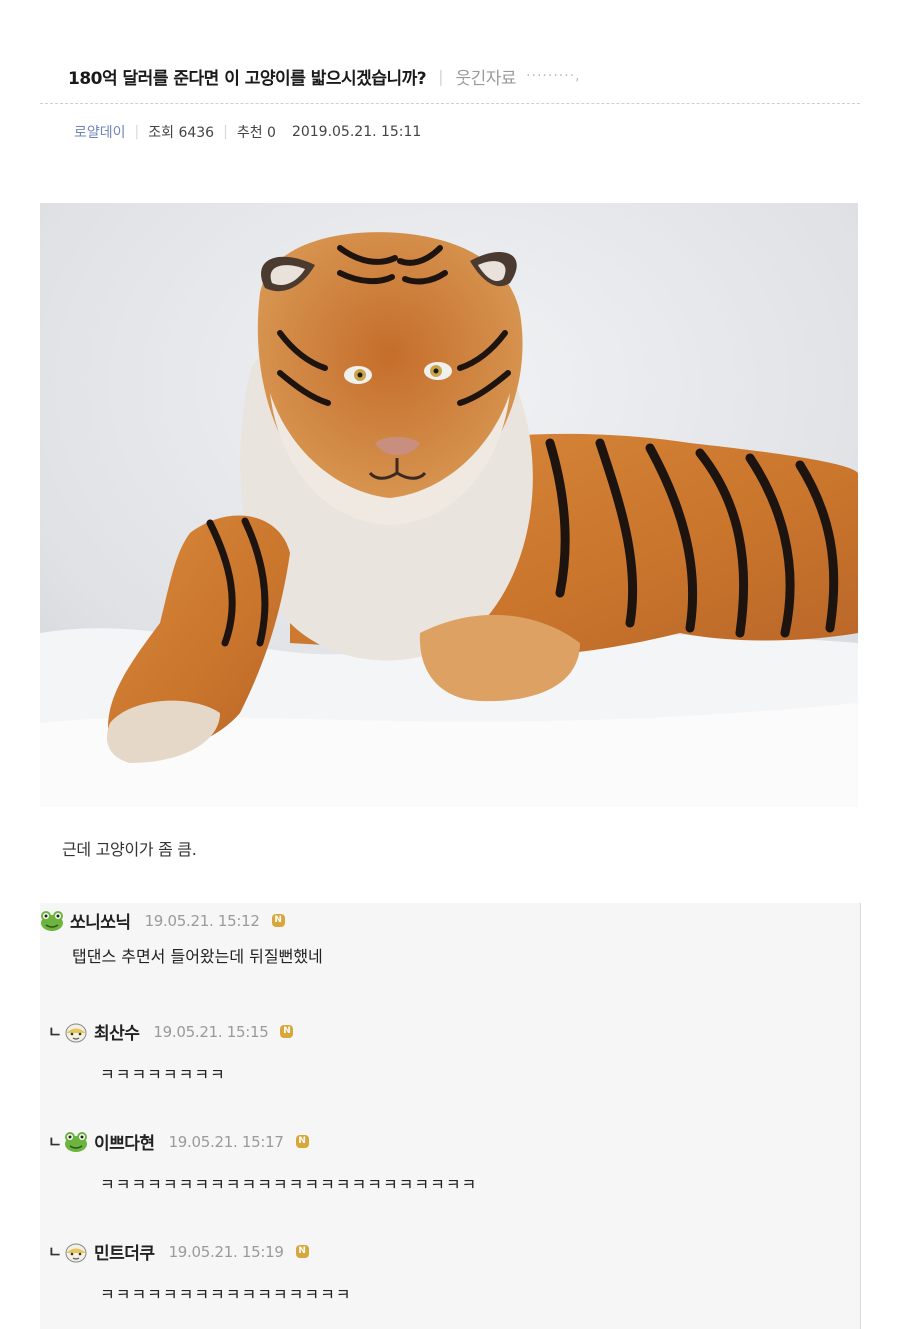 The width and height of the screenshot is (900, 1329). I want to click on comment-header: 쏘니쏘닉 19.05.21. 15:12 N, so click(162, 920).